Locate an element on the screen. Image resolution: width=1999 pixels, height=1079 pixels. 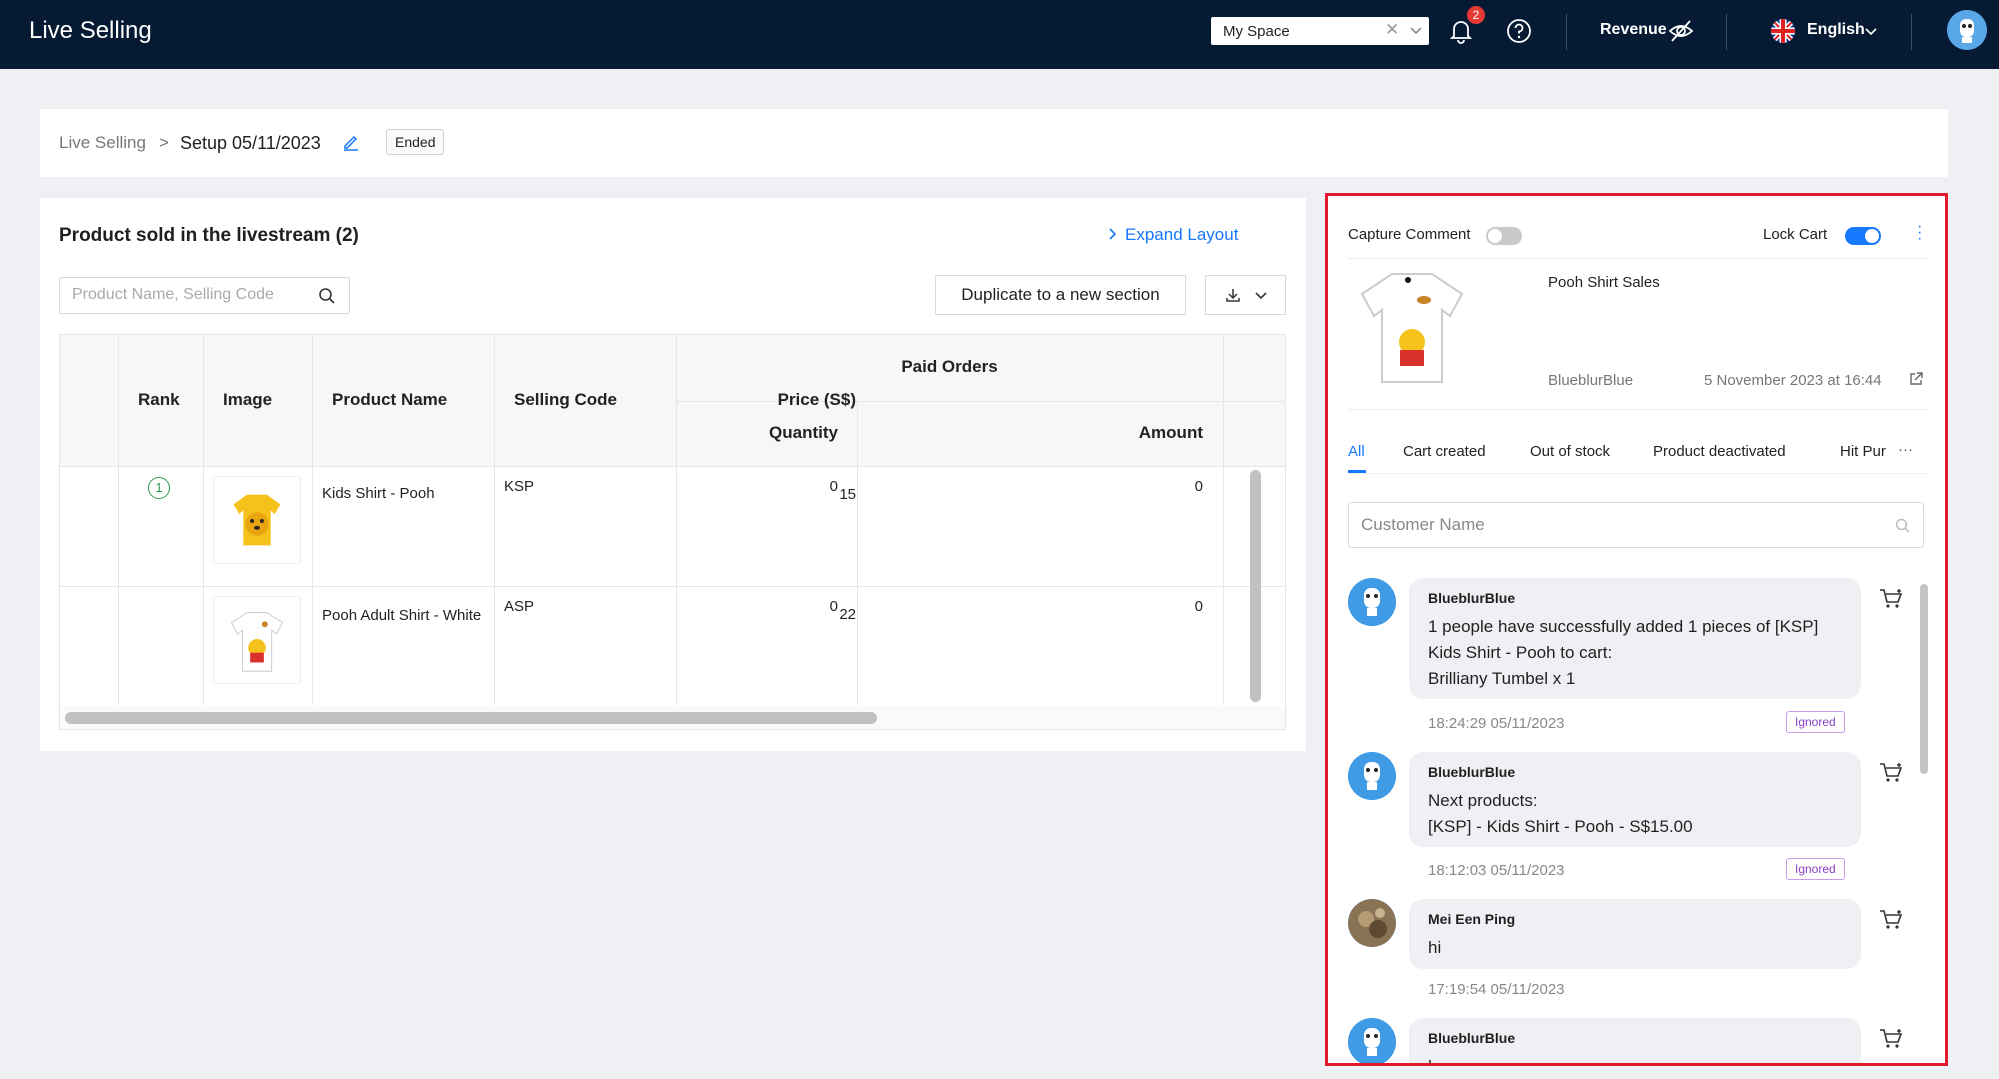
stream-date: 5 November 2023 at 16:44 is located at coordinates (1793, 380).